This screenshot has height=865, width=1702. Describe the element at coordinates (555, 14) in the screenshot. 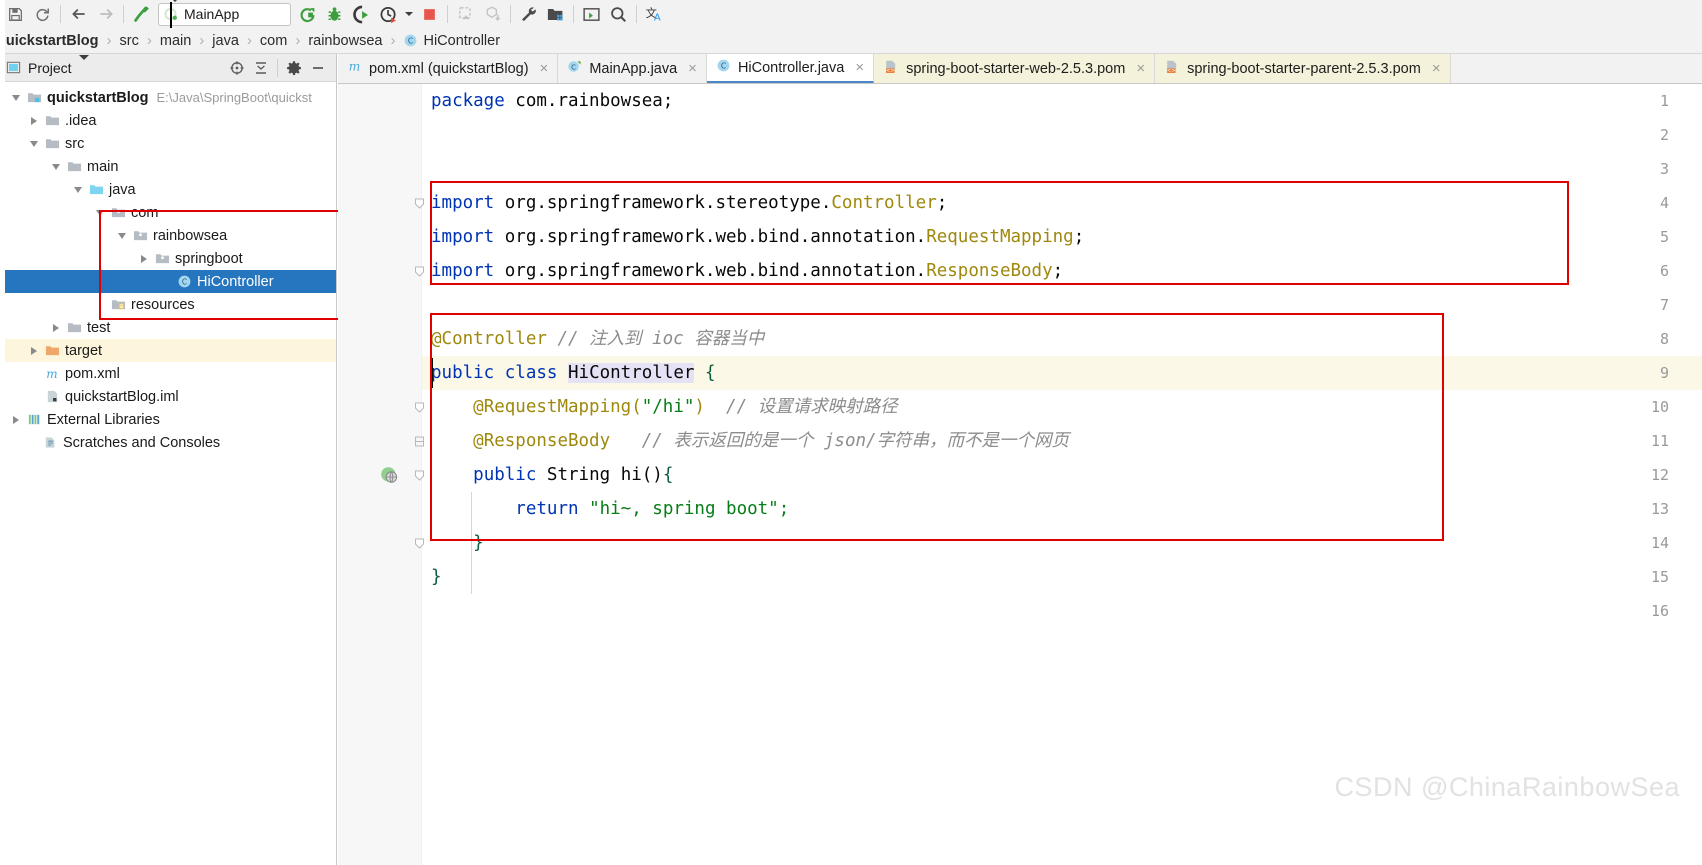

I see `project-structure-icon` at that location.